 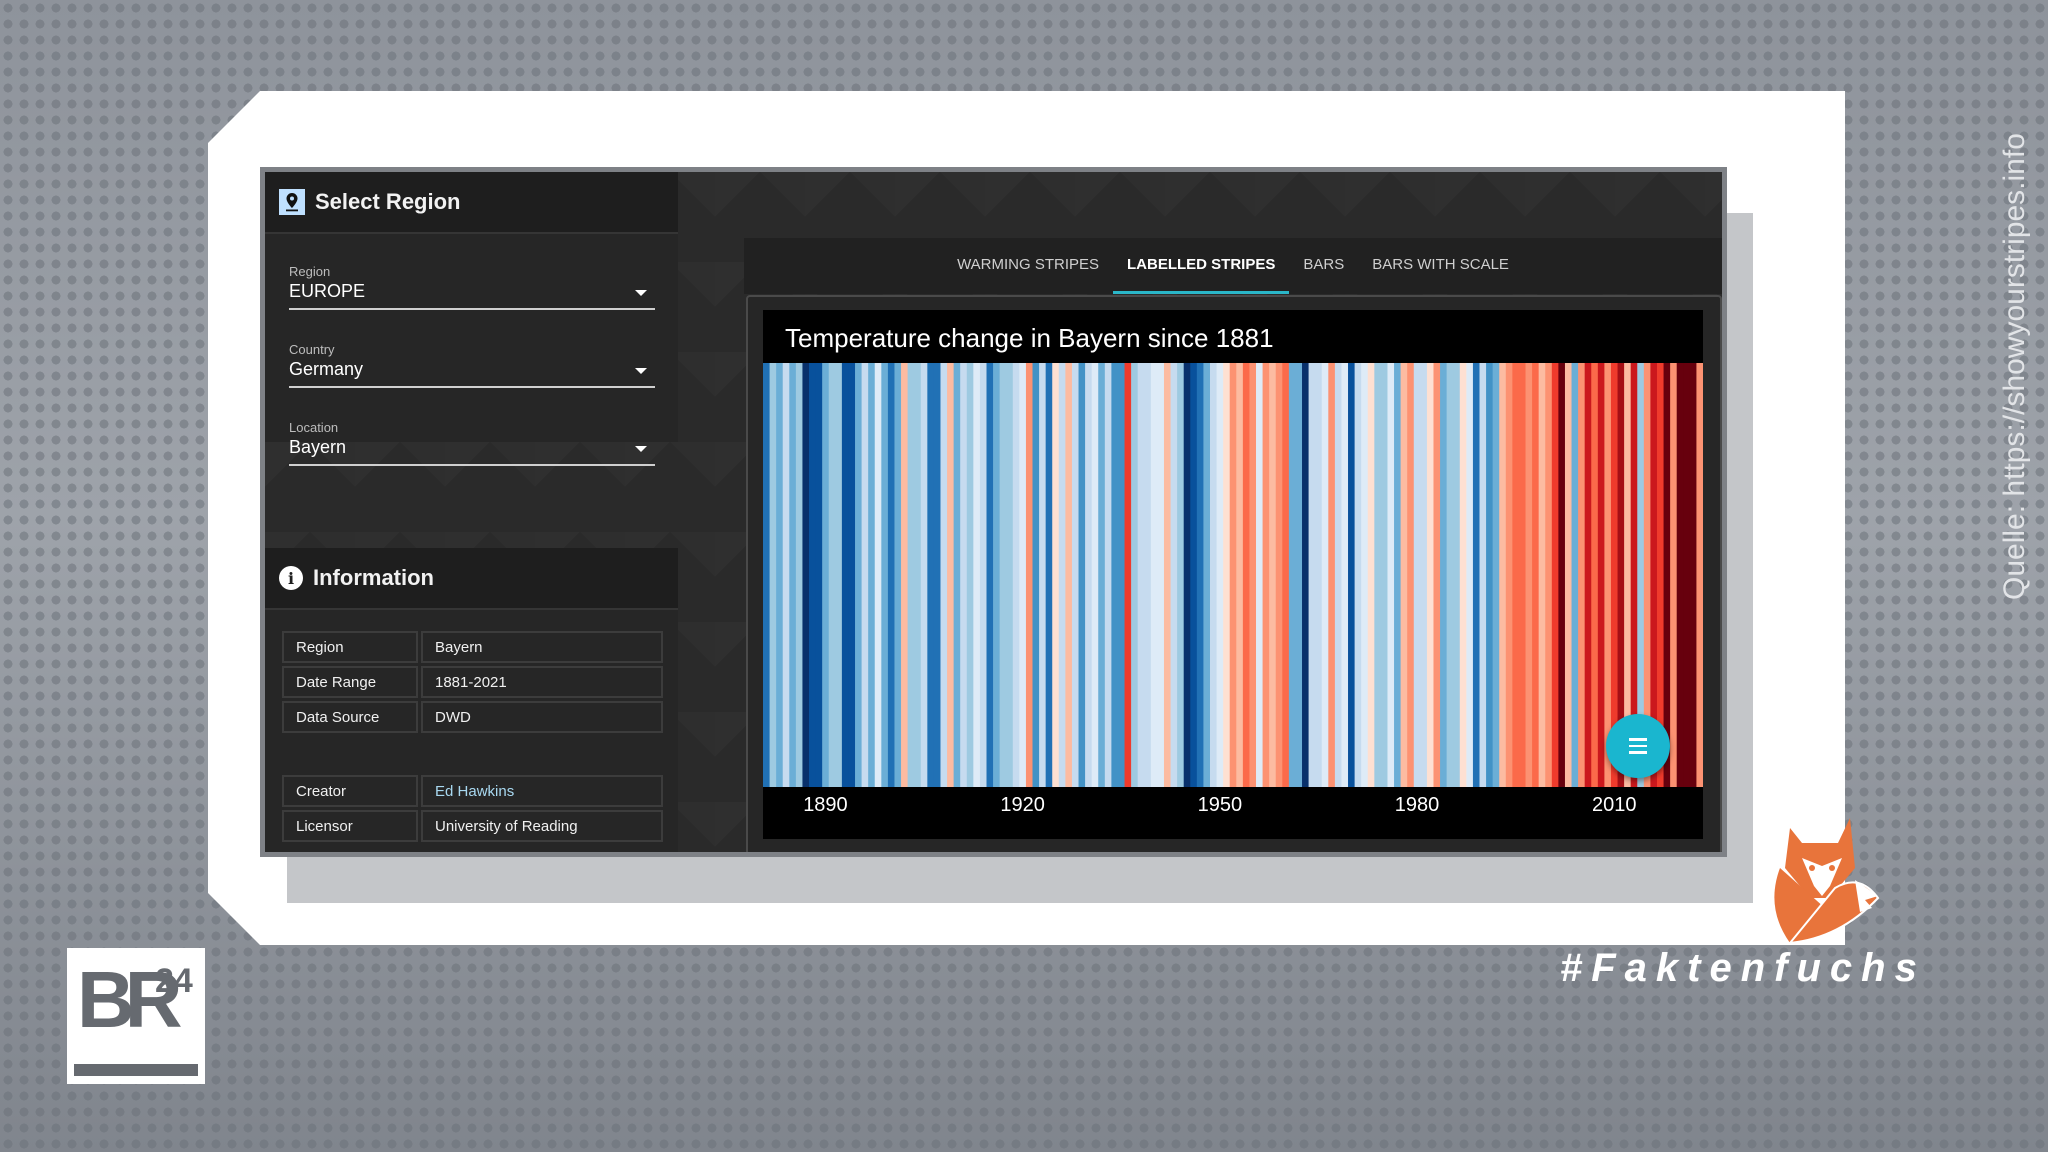 I want to click on stripe-1956, so click(x=1260, y=575).